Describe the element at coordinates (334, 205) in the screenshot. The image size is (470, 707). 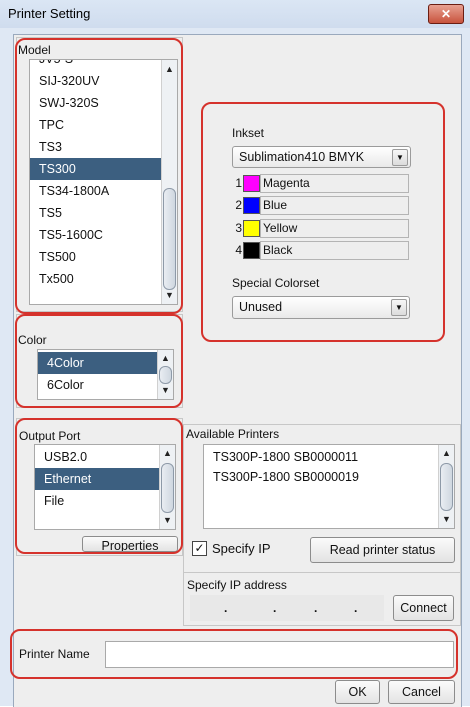
I see `ink-name: Blue` at that location.